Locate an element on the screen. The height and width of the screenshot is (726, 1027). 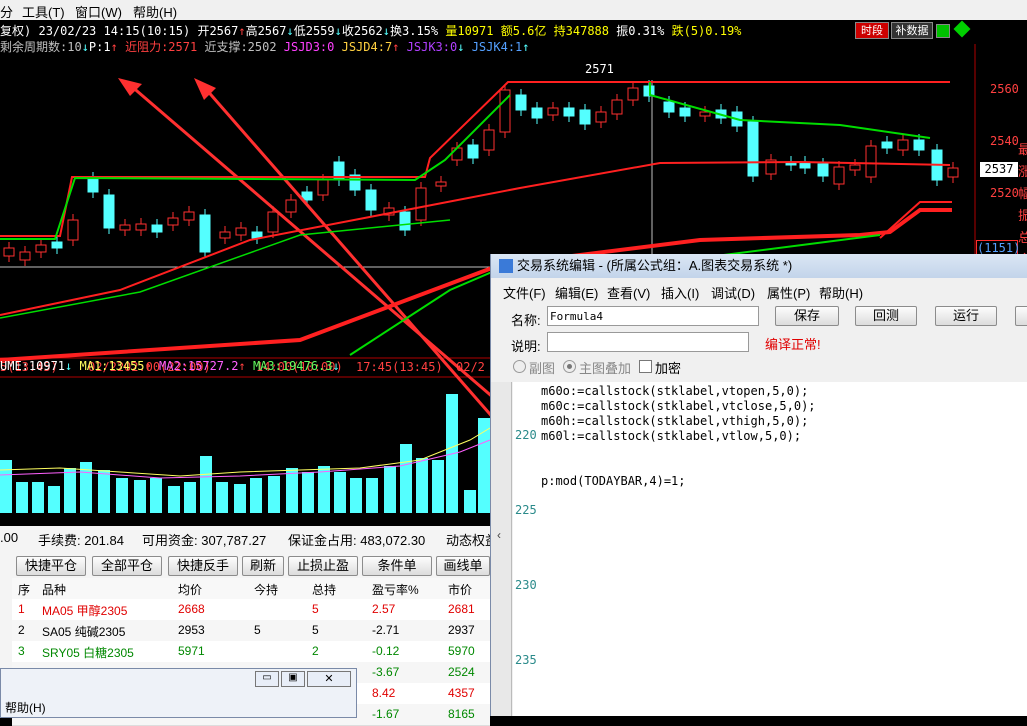
backtest-button: 回测 is located at coordinates (886, 316).